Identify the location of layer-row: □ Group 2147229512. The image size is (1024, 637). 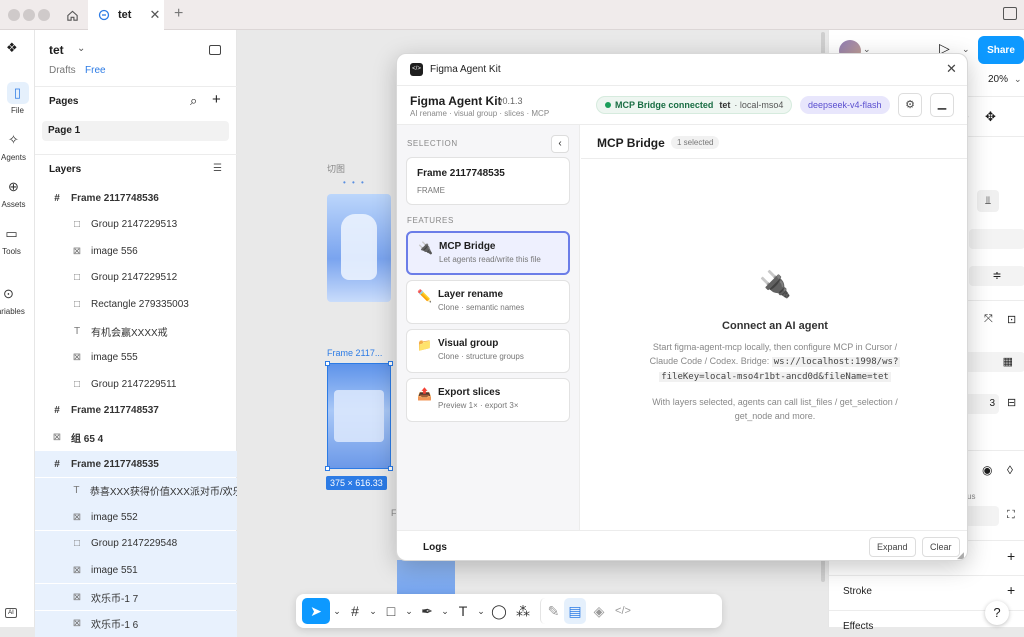
(136, 278).